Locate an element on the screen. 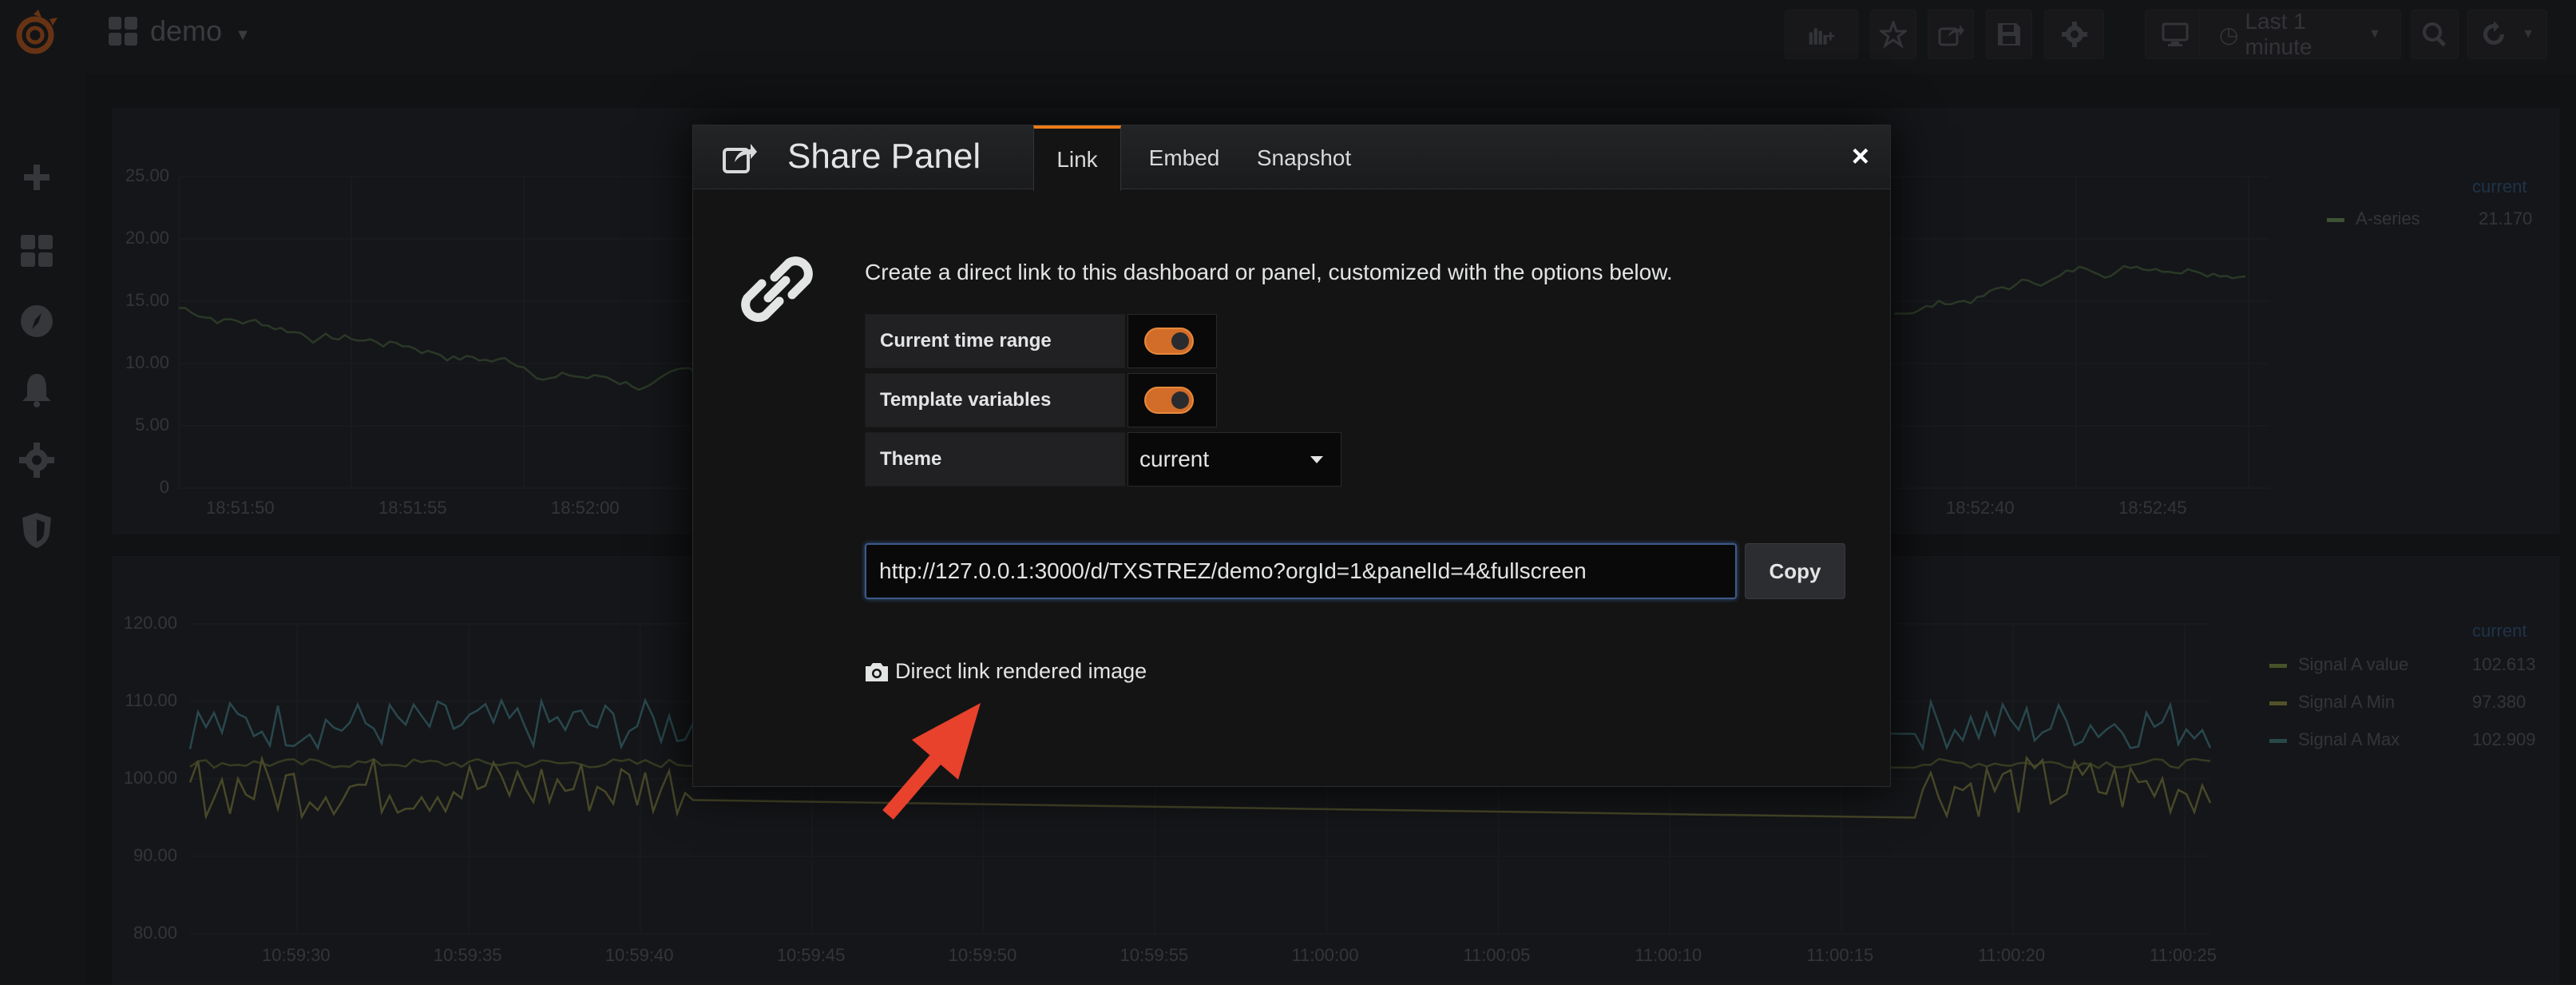 The image size is (2576, 985). copy-button: Copy is located at coordinates (1795, 571).